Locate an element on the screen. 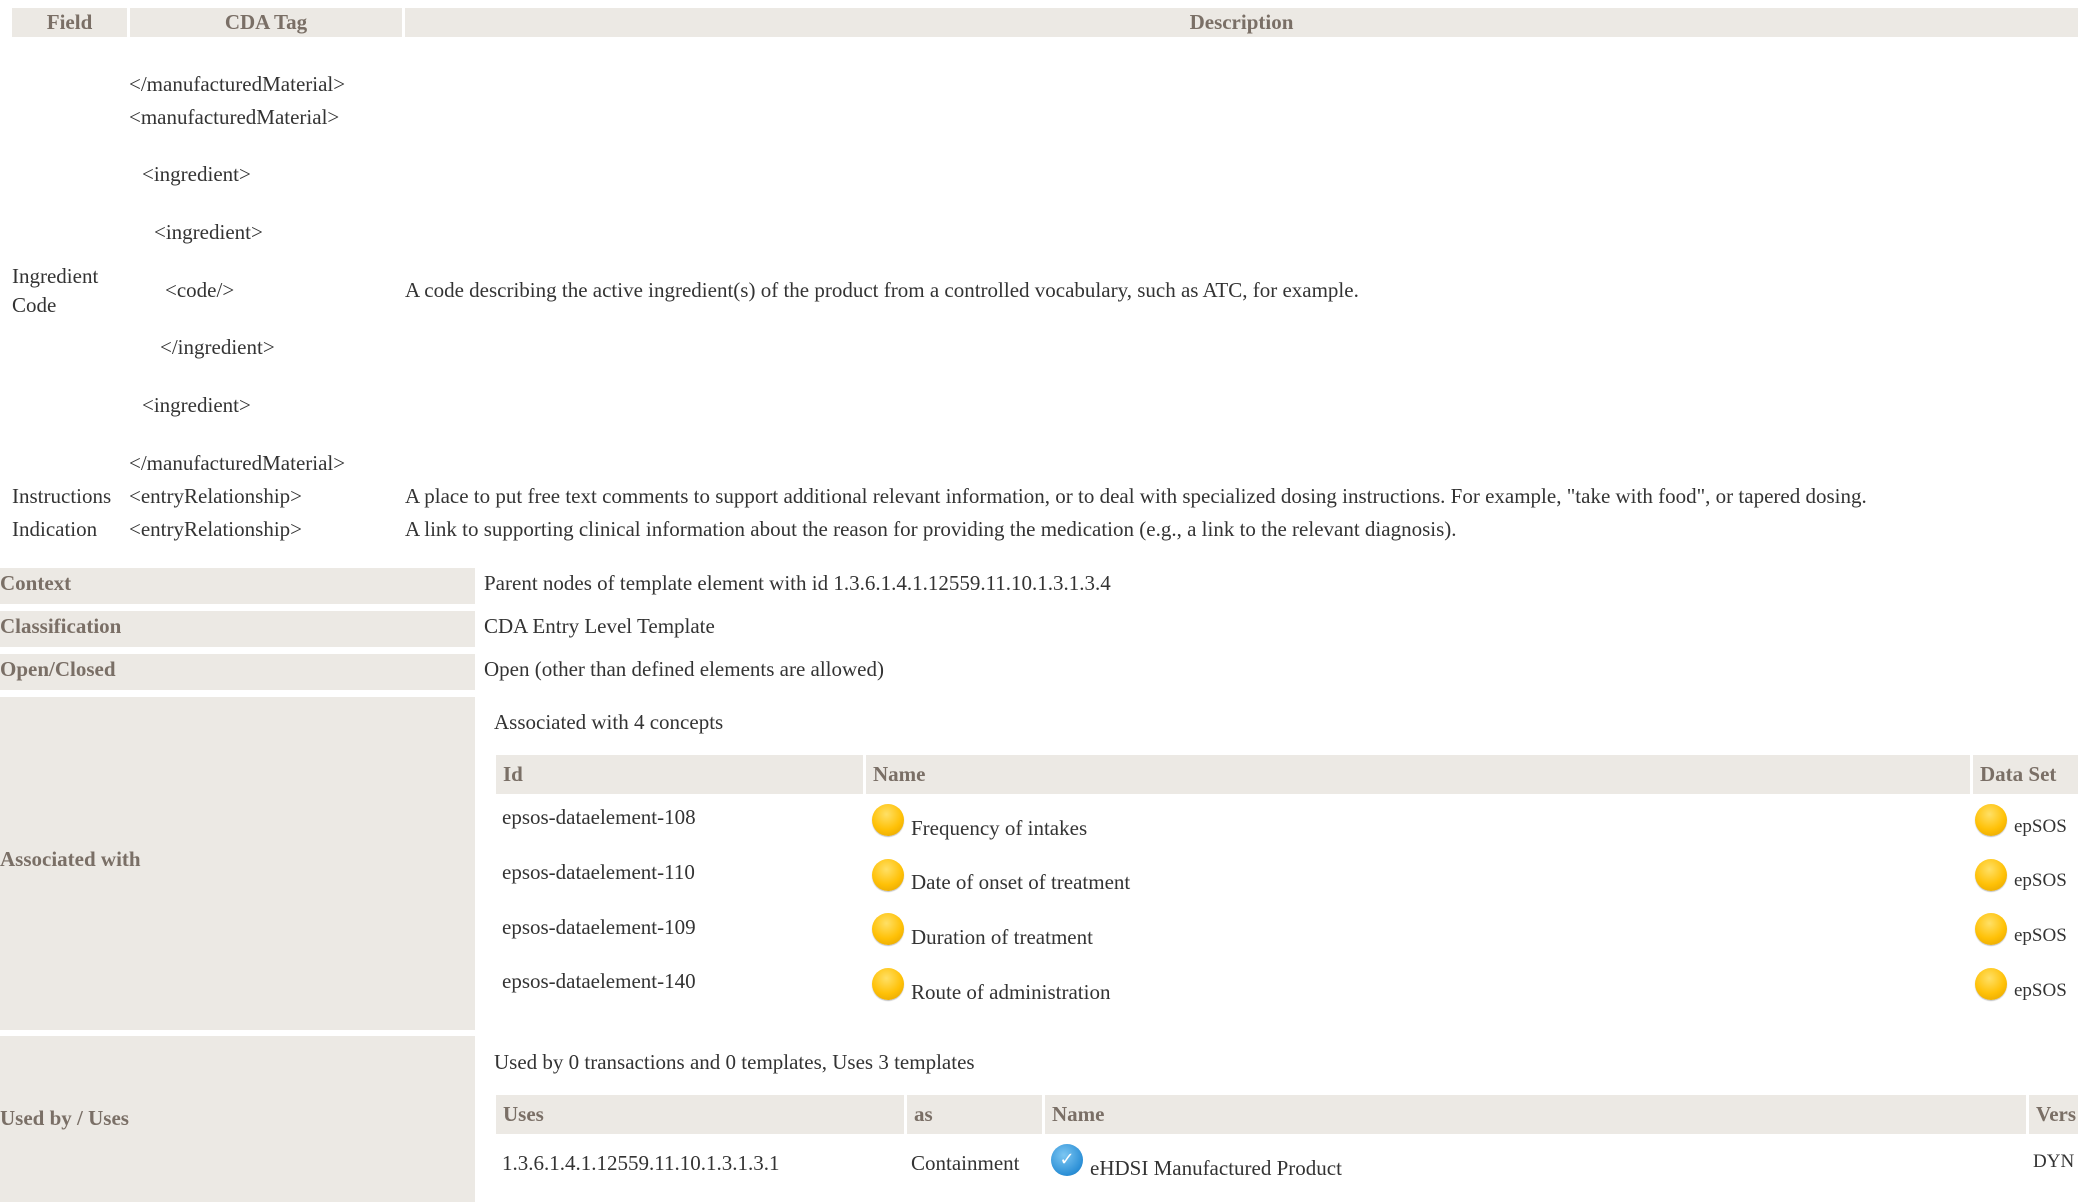 This screenshot has width=2078, height=1202. cda-tag-line: <code/> is located at coordinates (200, 290).